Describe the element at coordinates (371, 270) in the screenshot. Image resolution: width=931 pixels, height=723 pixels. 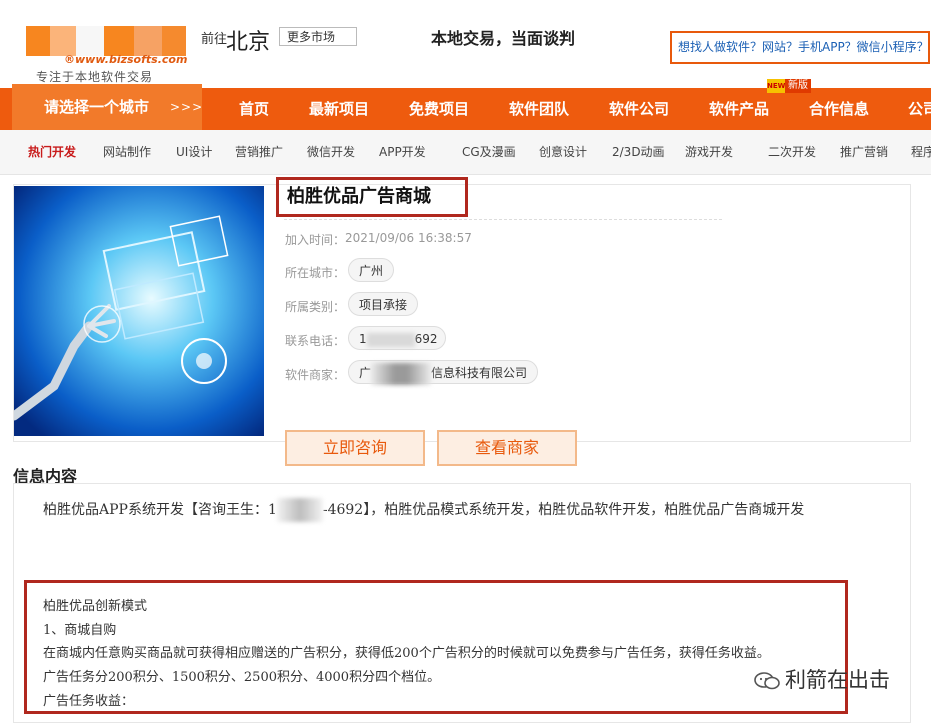
I see `city-pill: 广州` at that location.